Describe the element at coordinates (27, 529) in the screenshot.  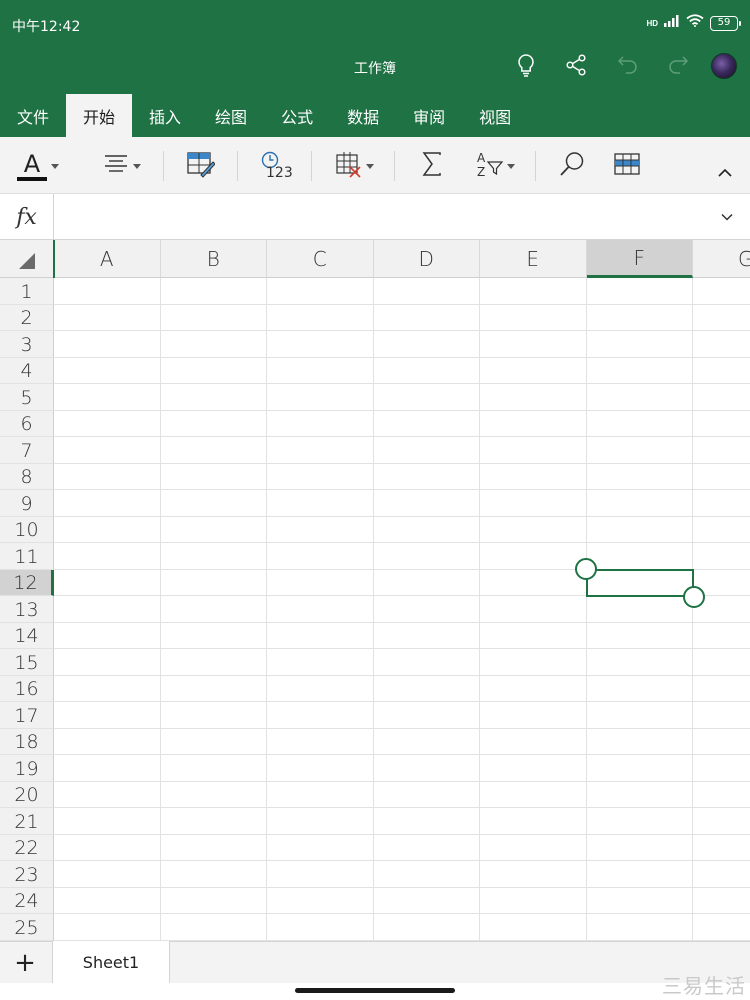
I see `row-header-10: 10` at that location.